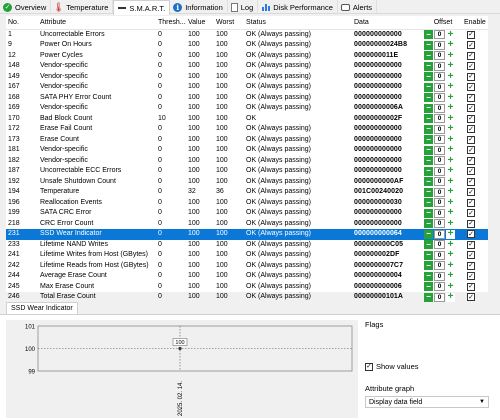 The width and height of the screenshot is (500, 420). I want to click on header-data: Data, so click(387, 23).